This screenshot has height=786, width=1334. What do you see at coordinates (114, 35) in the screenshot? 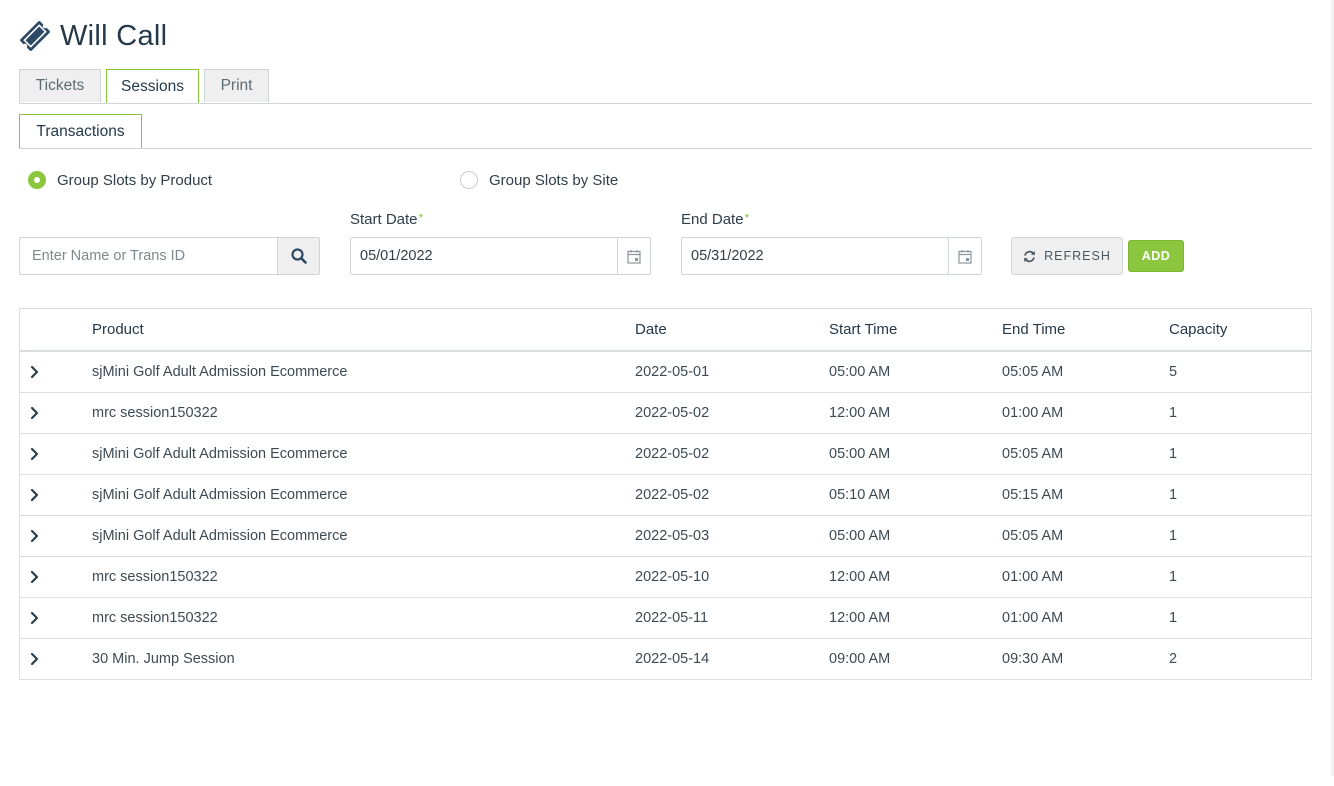
I see `page-title: Will Call` at bounding box center [114, 35].